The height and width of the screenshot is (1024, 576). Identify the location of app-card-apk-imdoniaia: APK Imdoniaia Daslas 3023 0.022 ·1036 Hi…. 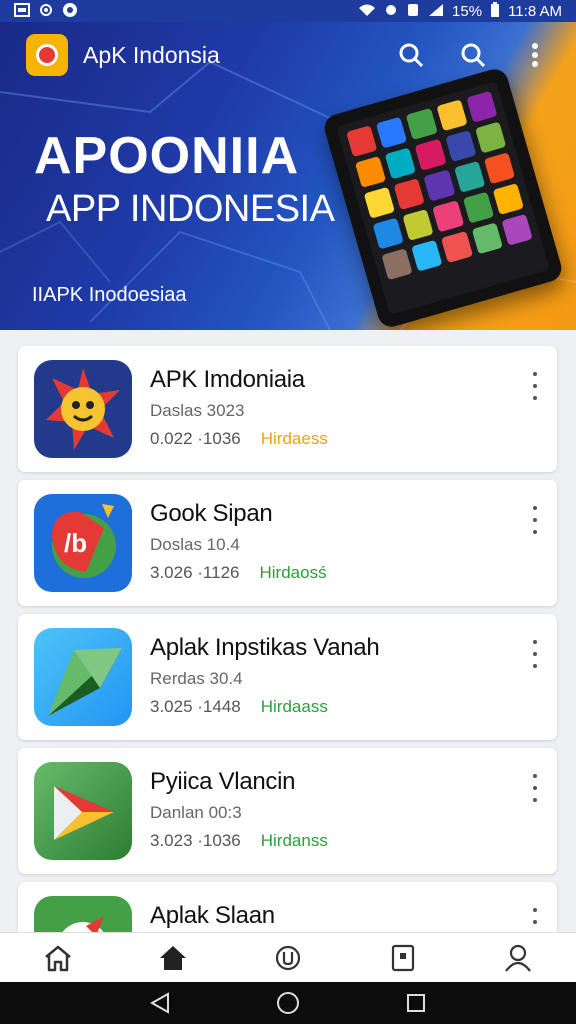
(287, 409).